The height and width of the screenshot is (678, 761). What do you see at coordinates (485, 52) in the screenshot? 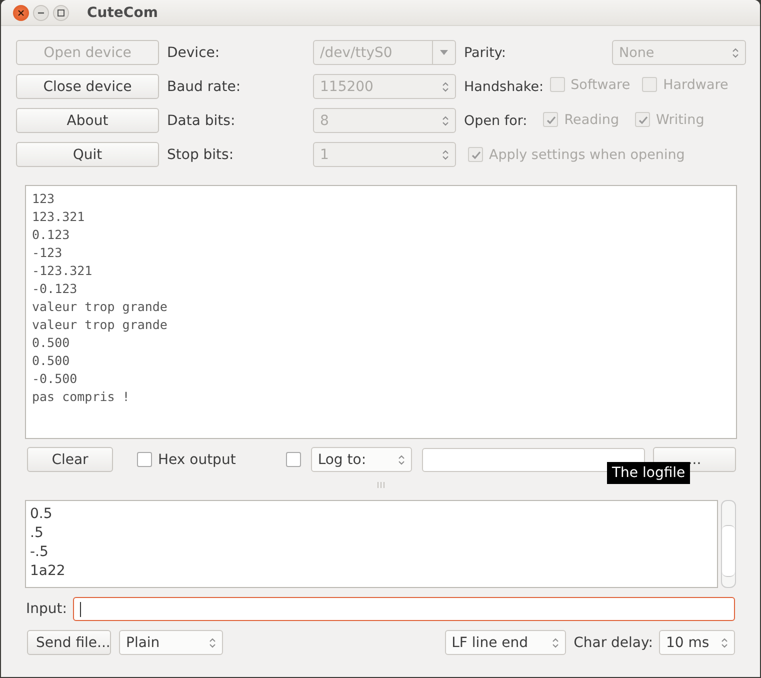
I see `parity-label: Parity:` at bounding box center [485, 52].